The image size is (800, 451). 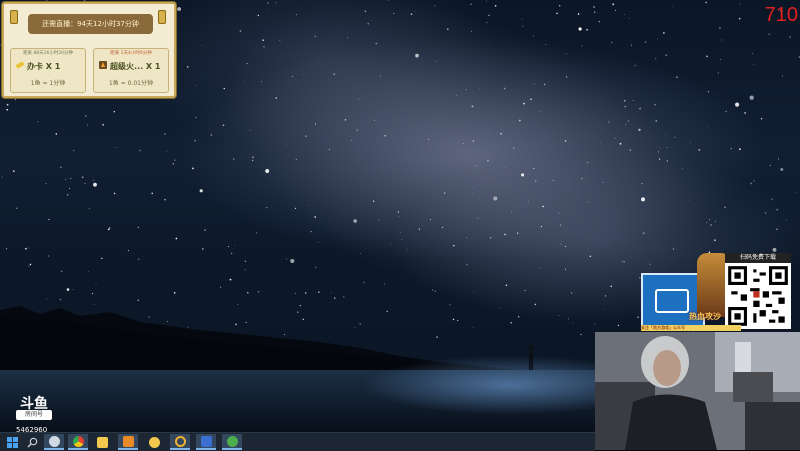 What do you see at coordinates (78, 442) in the screenshot?
I see `taskbar-chrome` at bounding box center [78, 442].